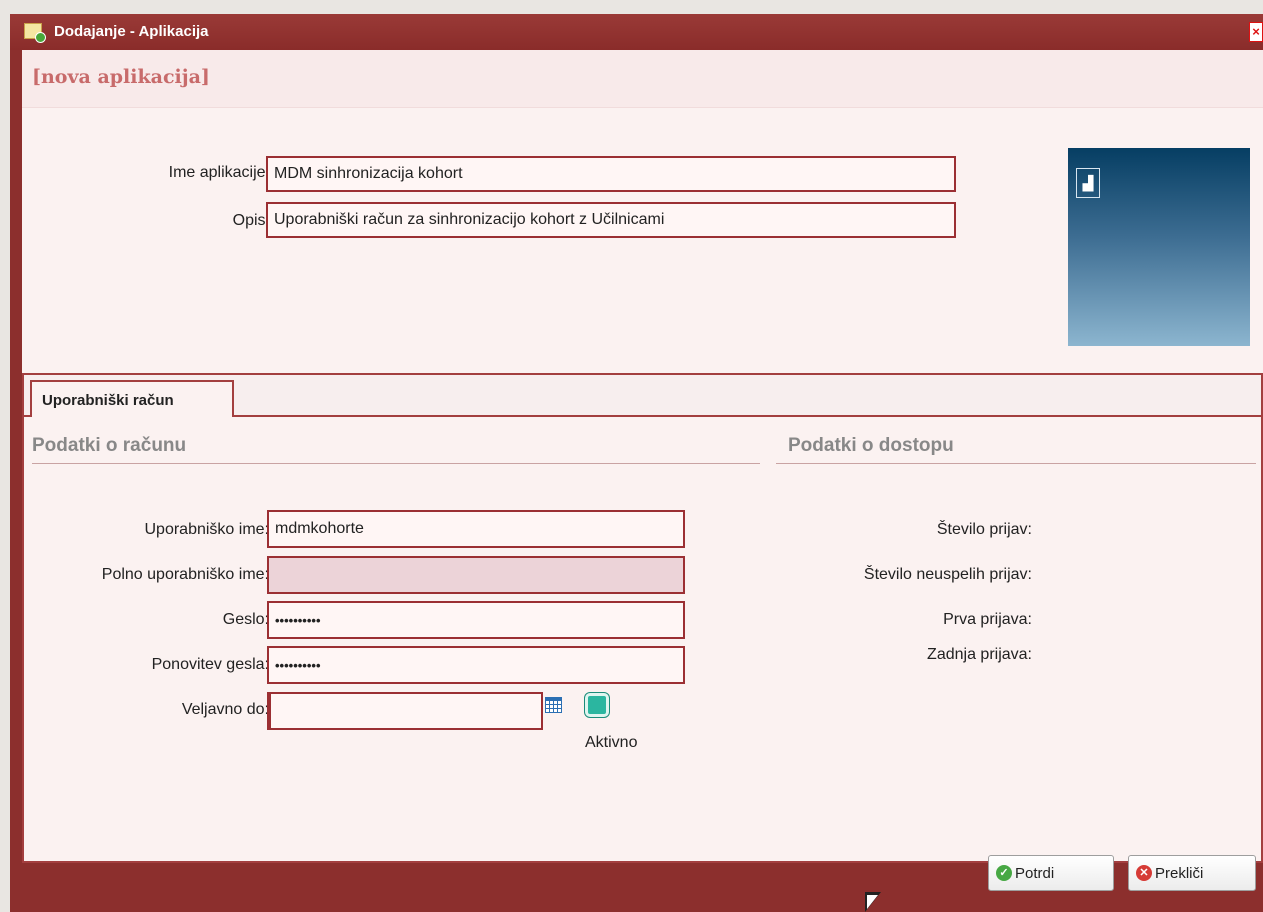 The image size is (1263, 912). What do you see at coordinates (642, 396) in the screenshot?
I see `tab-strip: Uporabniški račun` at bounding box center [642, 396].